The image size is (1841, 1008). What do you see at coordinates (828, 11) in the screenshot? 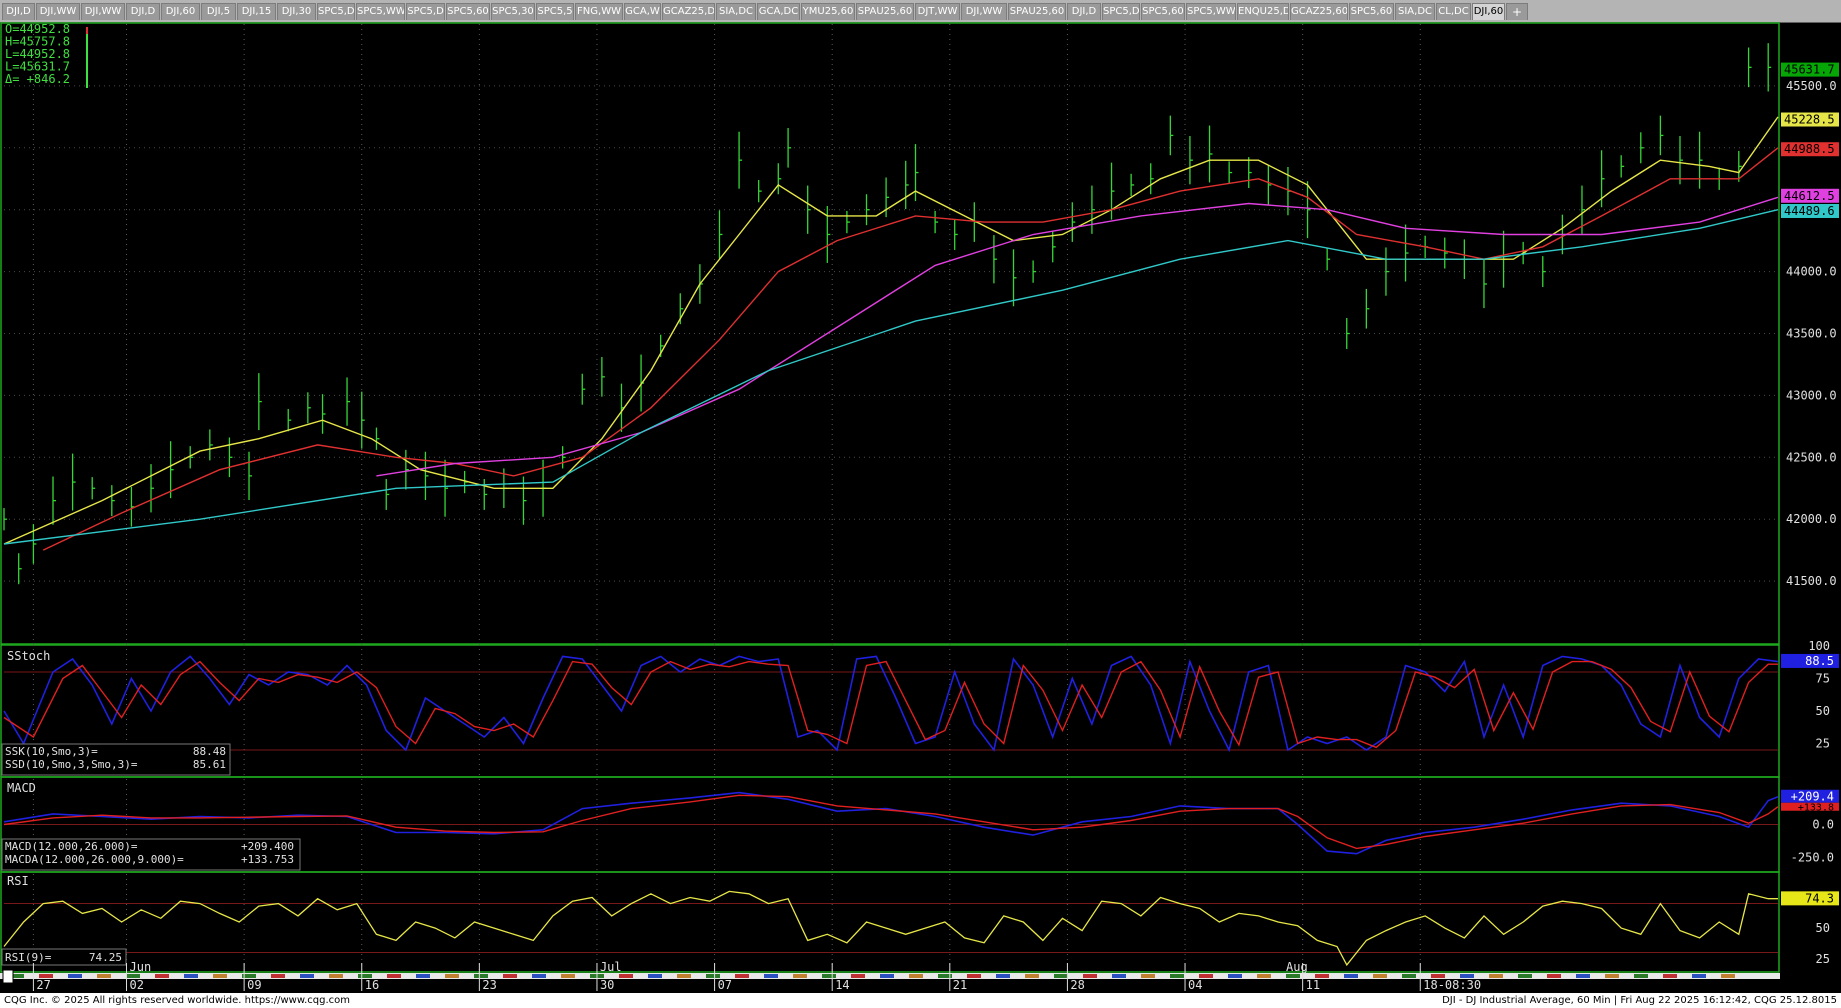
I see `symbol-tab: YMU25,60` at bounding box center [828, 11].